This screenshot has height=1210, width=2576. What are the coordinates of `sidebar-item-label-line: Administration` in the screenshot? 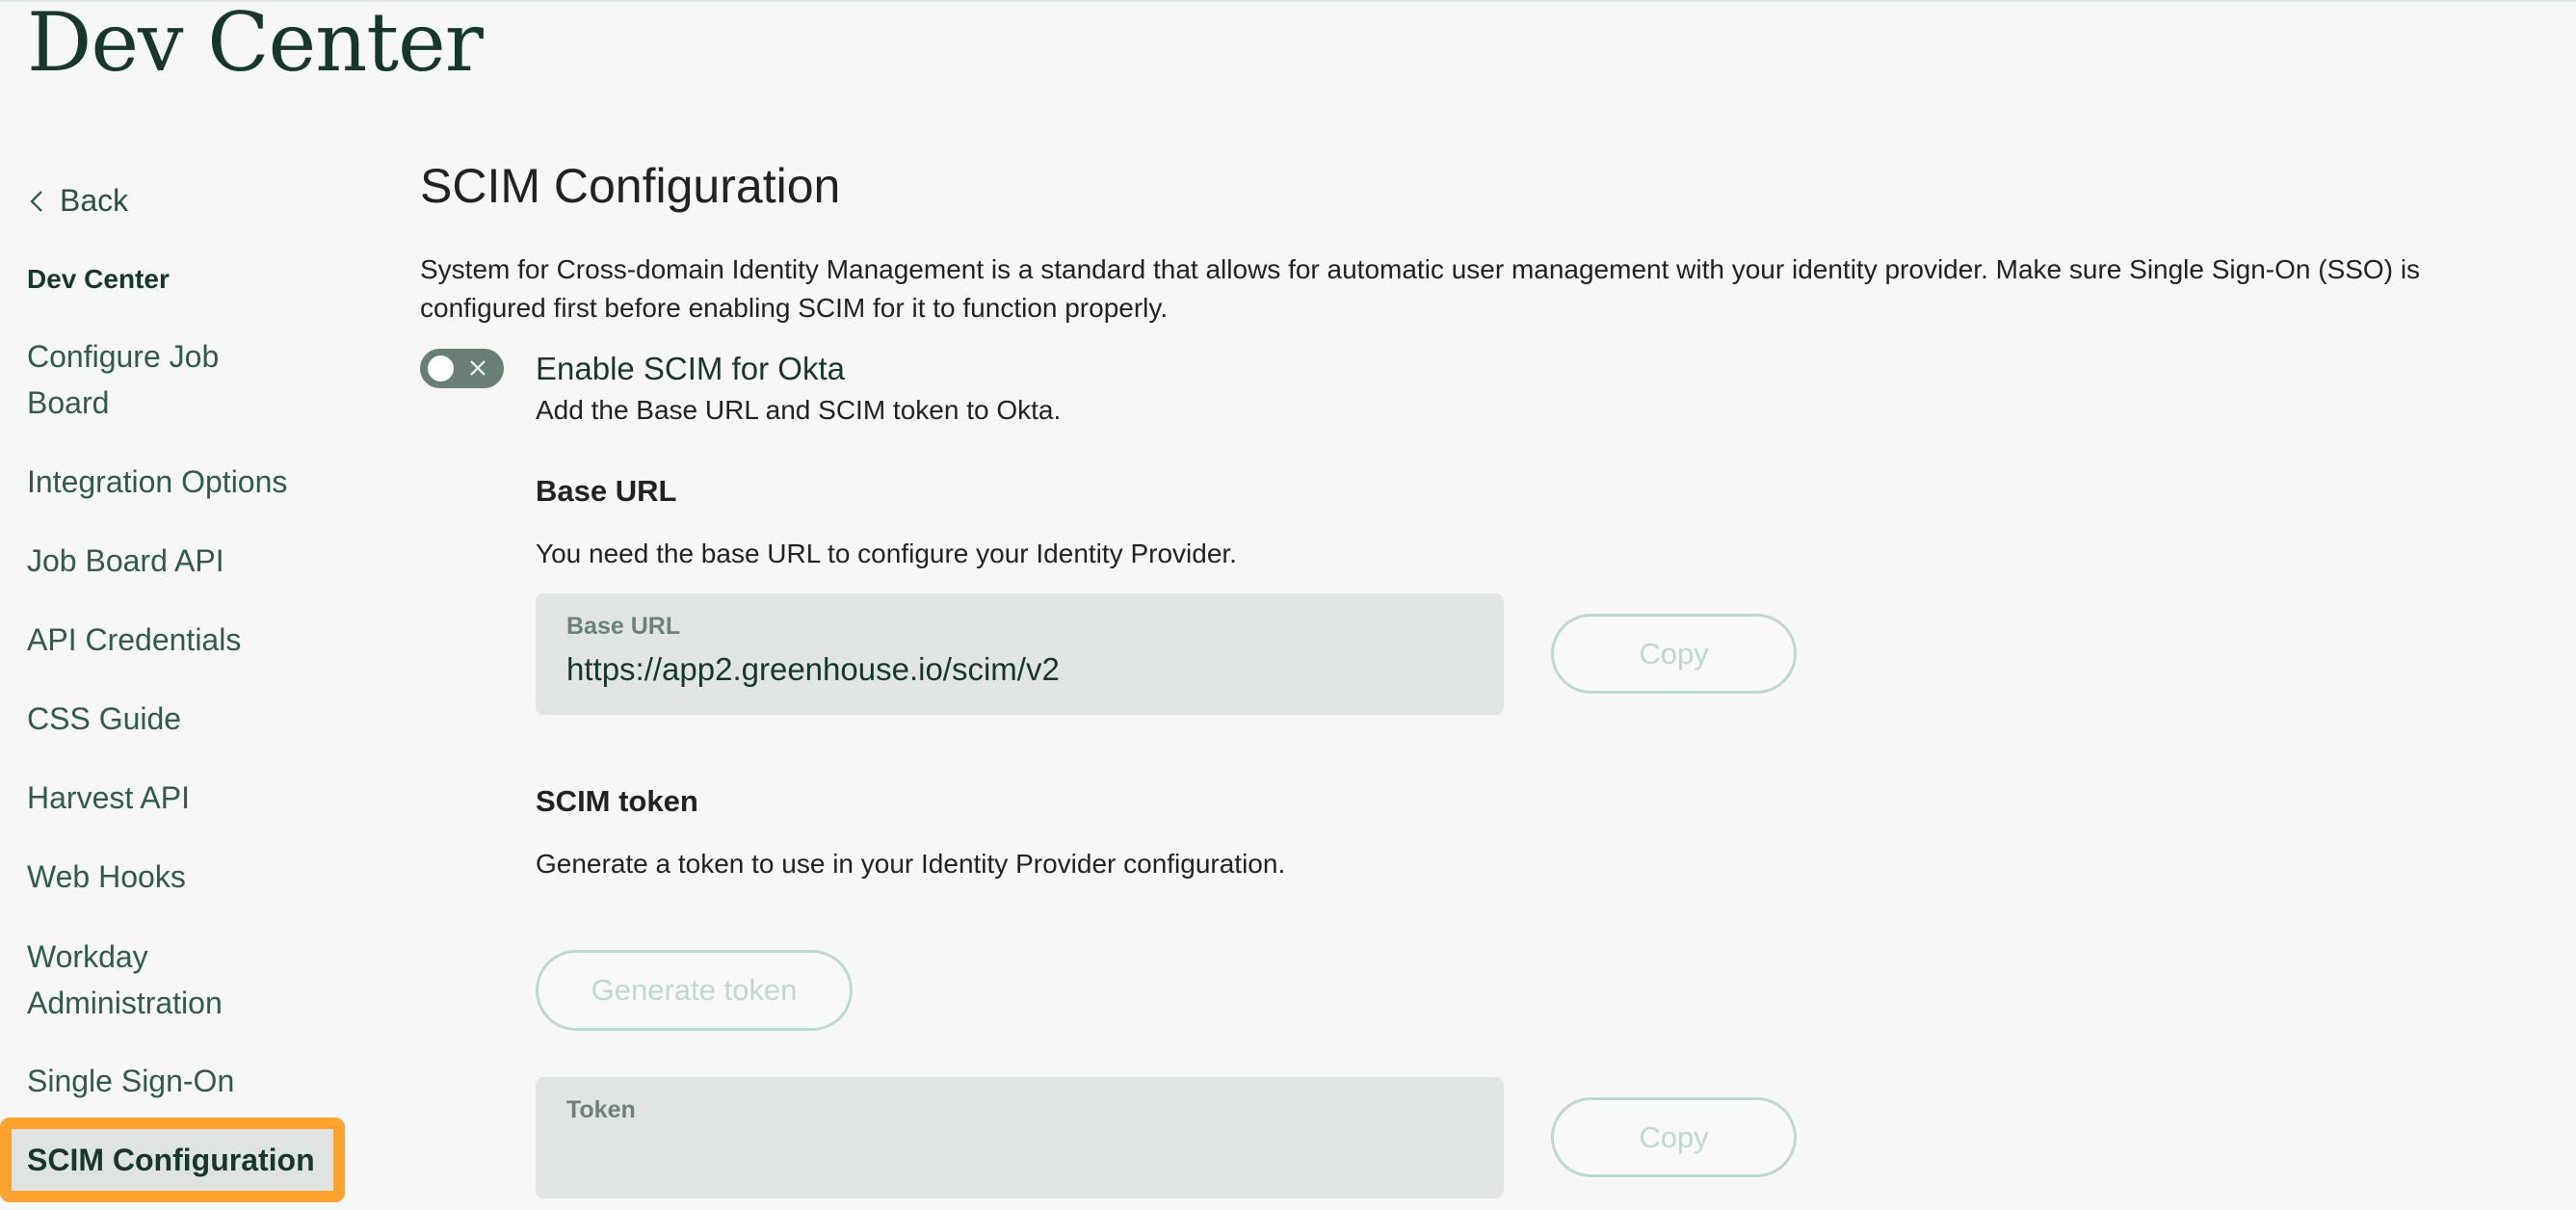 It's located at (125, 1003).